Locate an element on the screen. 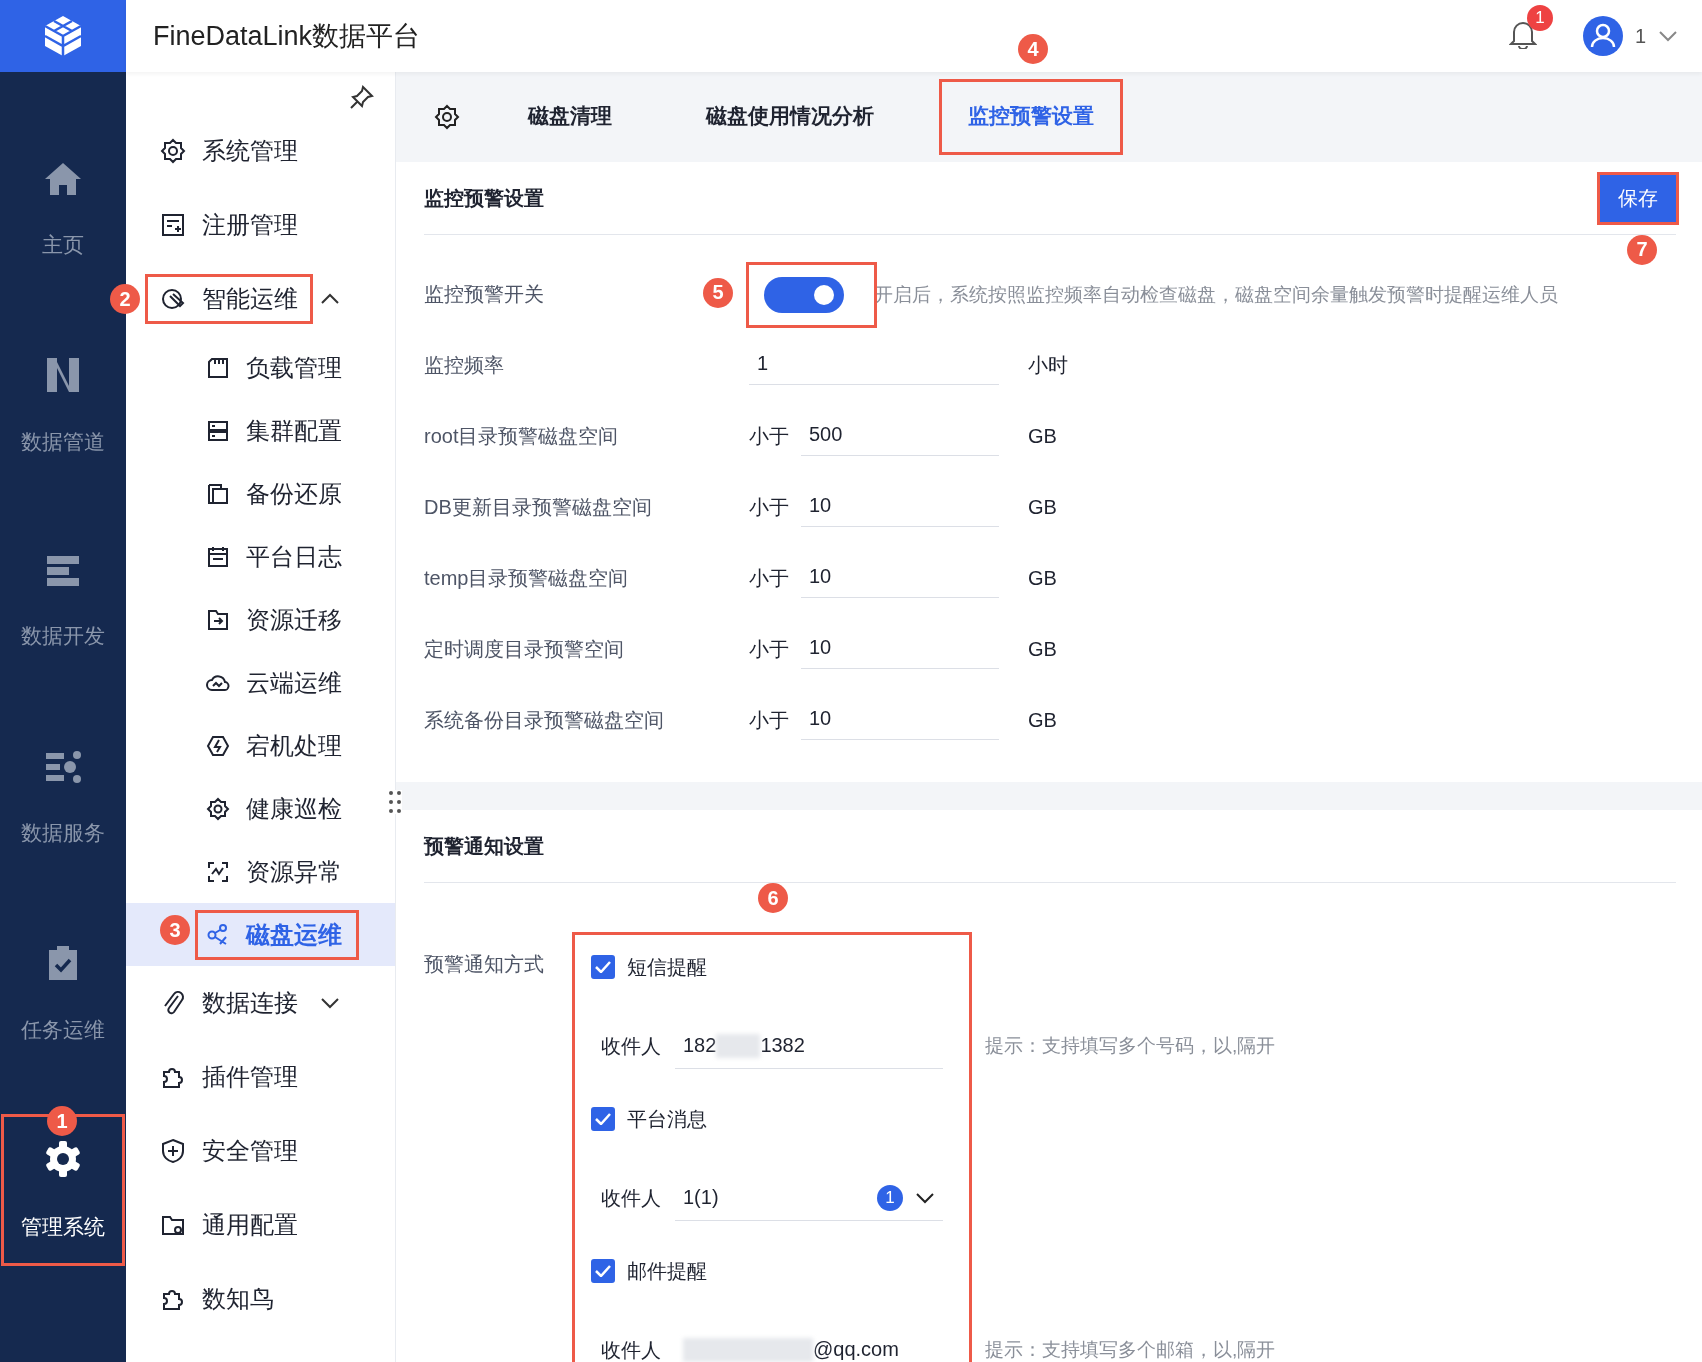 The height and width of the screenshot is (1362, 1702). input-field: 1 is located at coordinates (874, 365).